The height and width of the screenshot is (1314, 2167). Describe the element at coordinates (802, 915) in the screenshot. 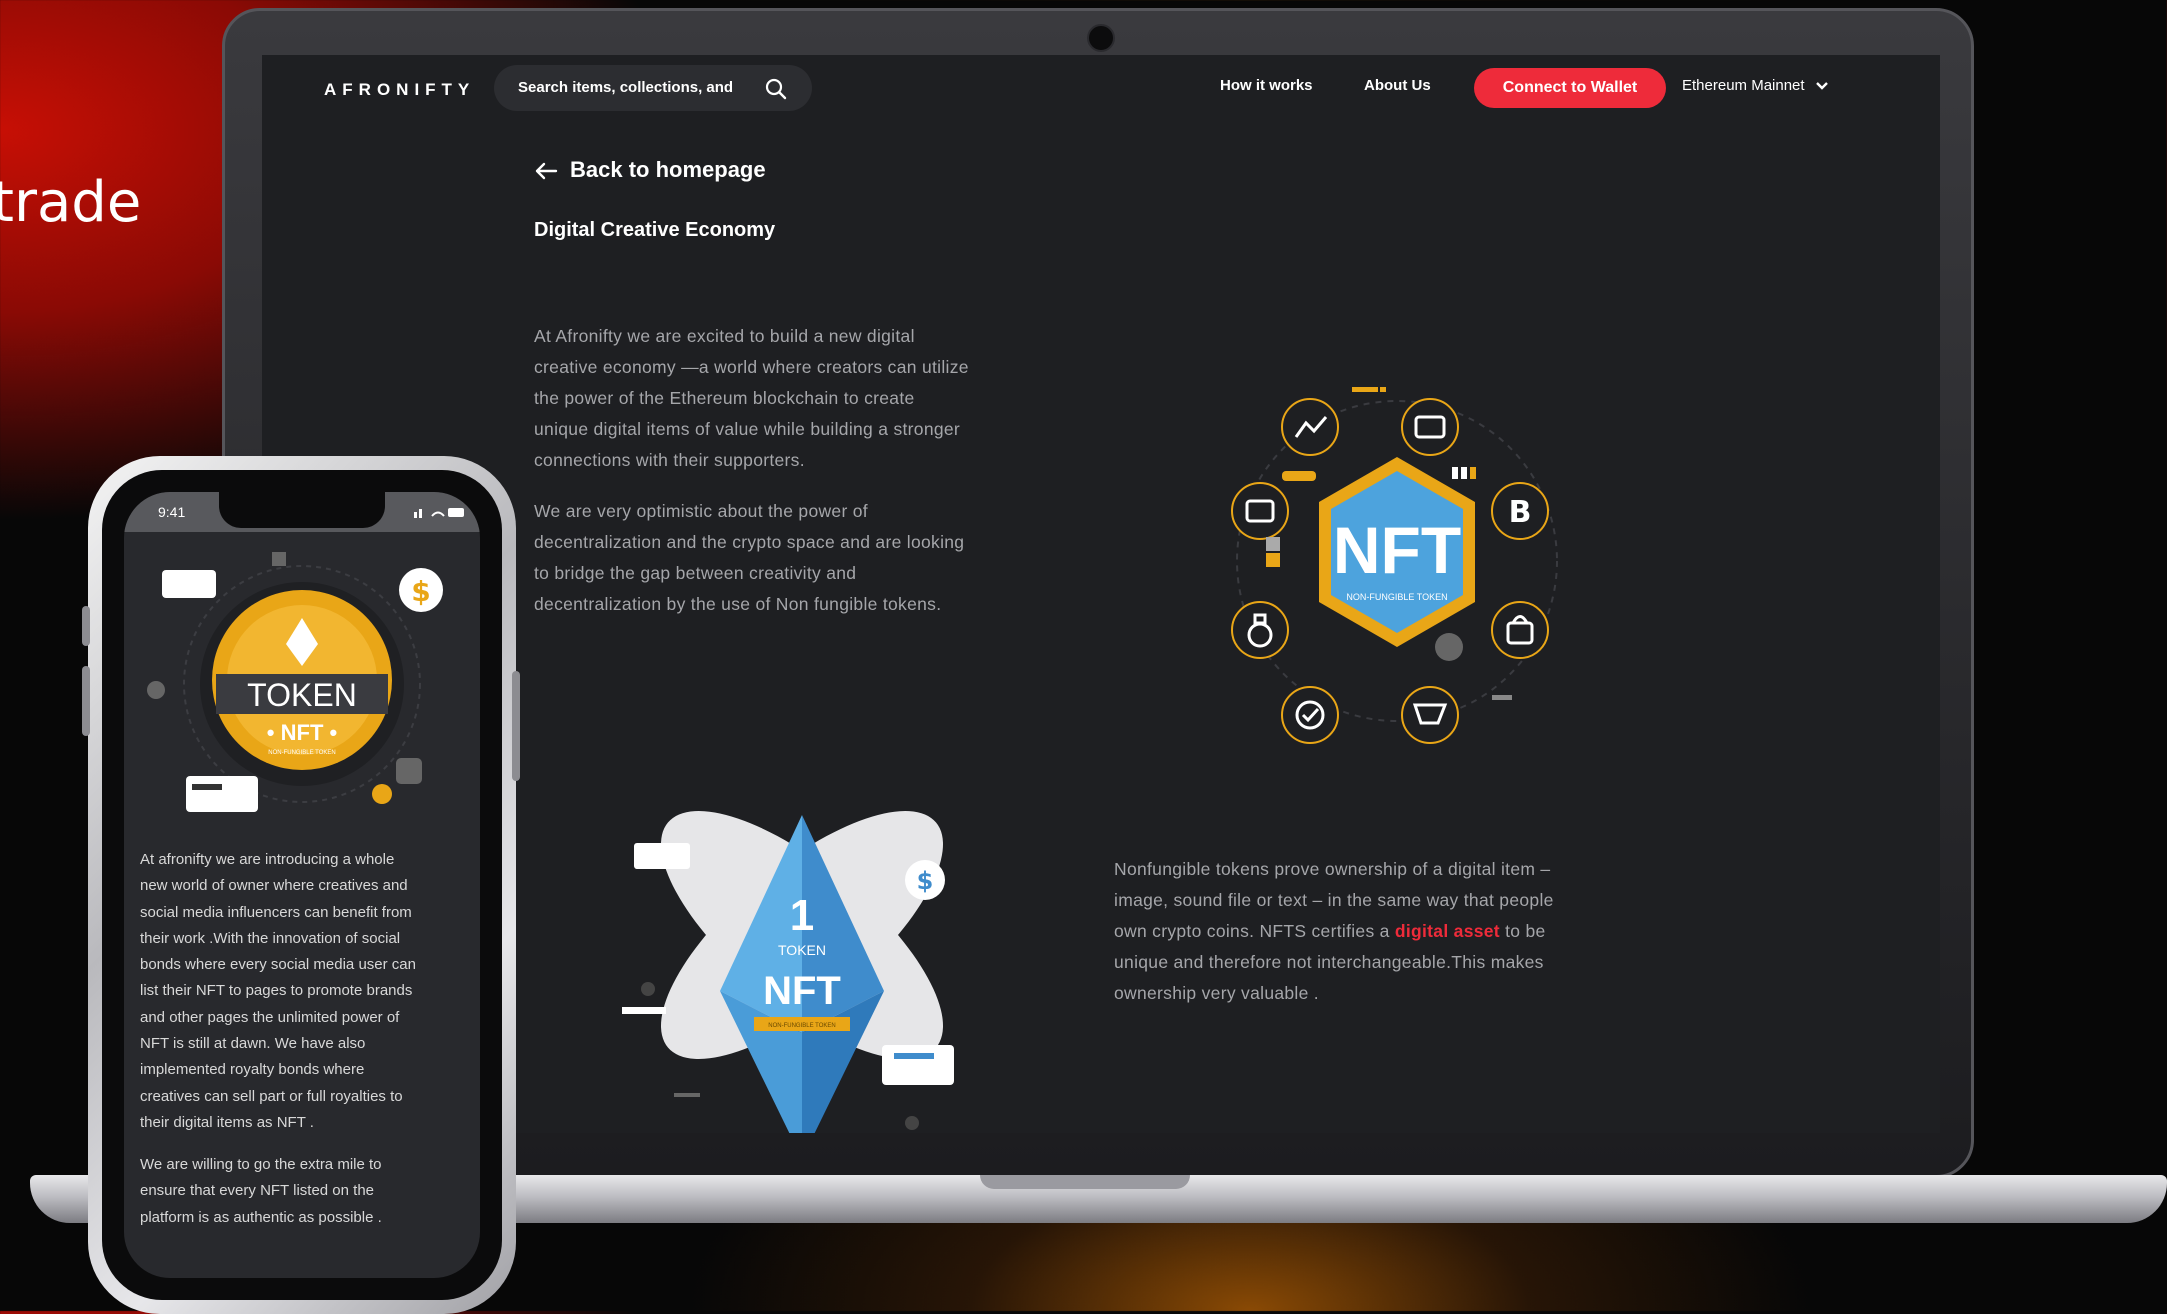

I see `token-number: 1` at that location.